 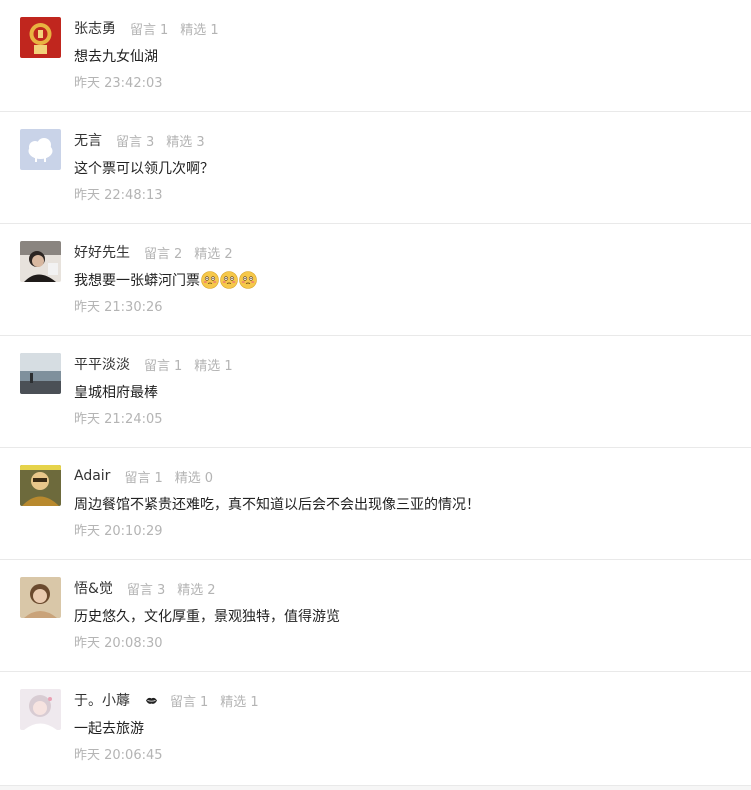 What do you see at coordinates (118, 755) in the screenshot?
I see `comment-time: 昨天 20:06:45` at bounding box center [118, 755].